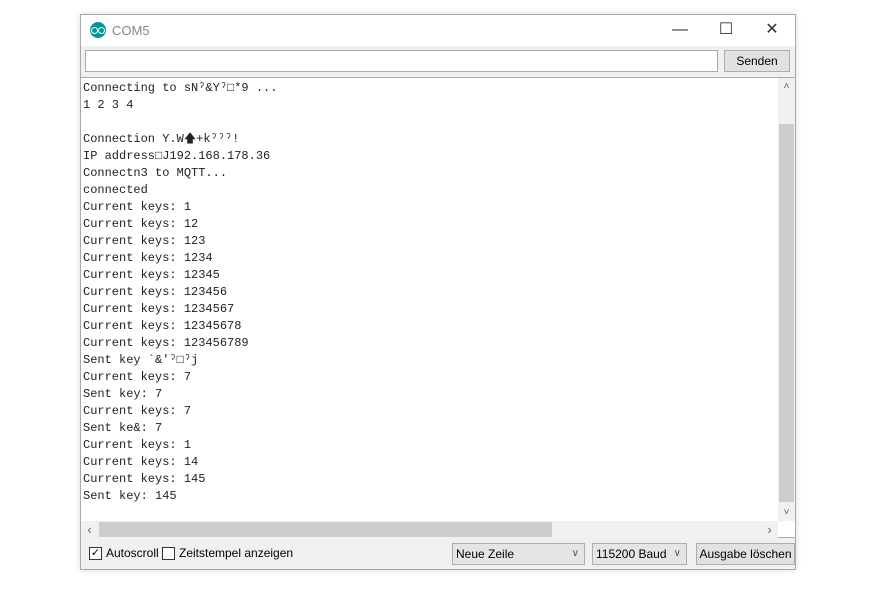 The image size is (890, 614). I want to click on vertical-scrollbar: ˄ ˅, so click(786, 299).